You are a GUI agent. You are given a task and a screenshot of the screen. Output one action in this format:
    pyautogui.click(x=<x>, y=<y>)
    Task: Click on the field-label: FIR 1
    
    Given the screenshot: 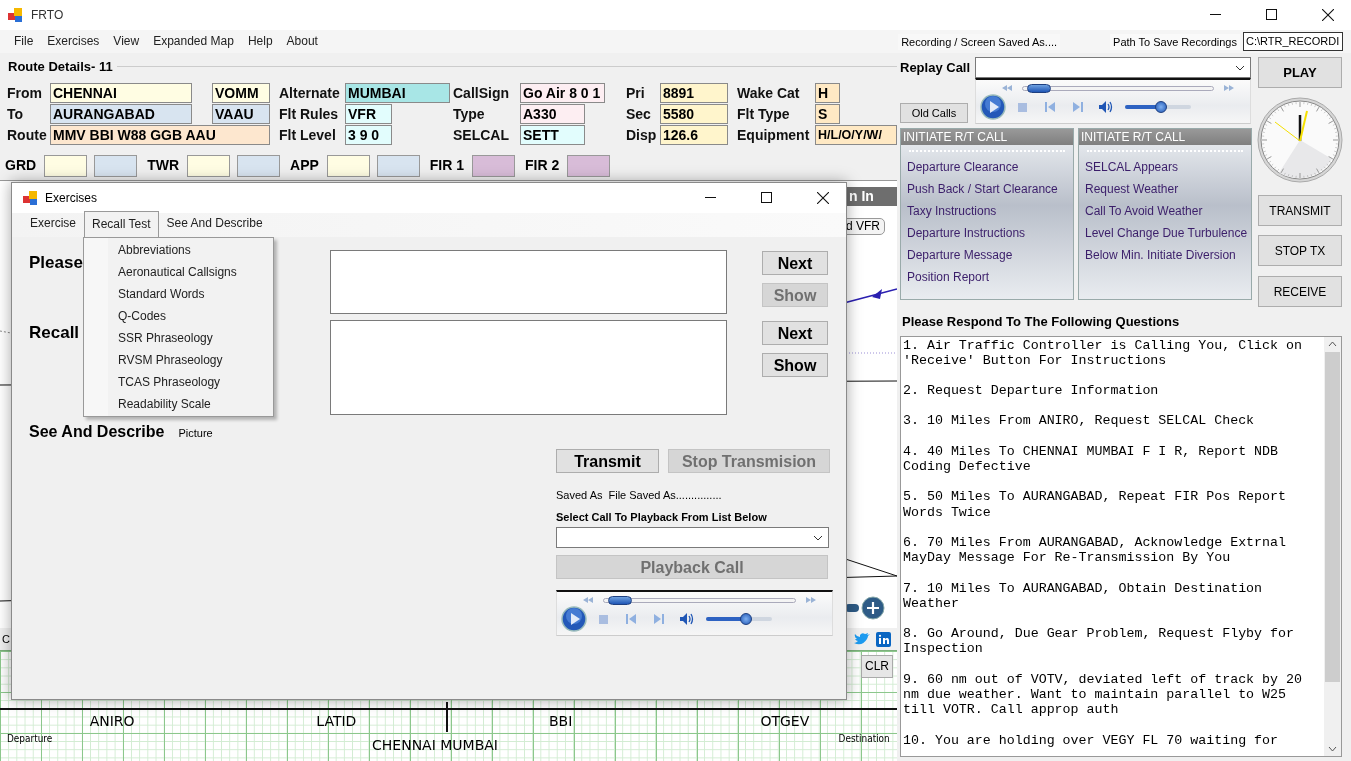 What is the action you would take?
    pyautogui.click(x=447, y=165)
    